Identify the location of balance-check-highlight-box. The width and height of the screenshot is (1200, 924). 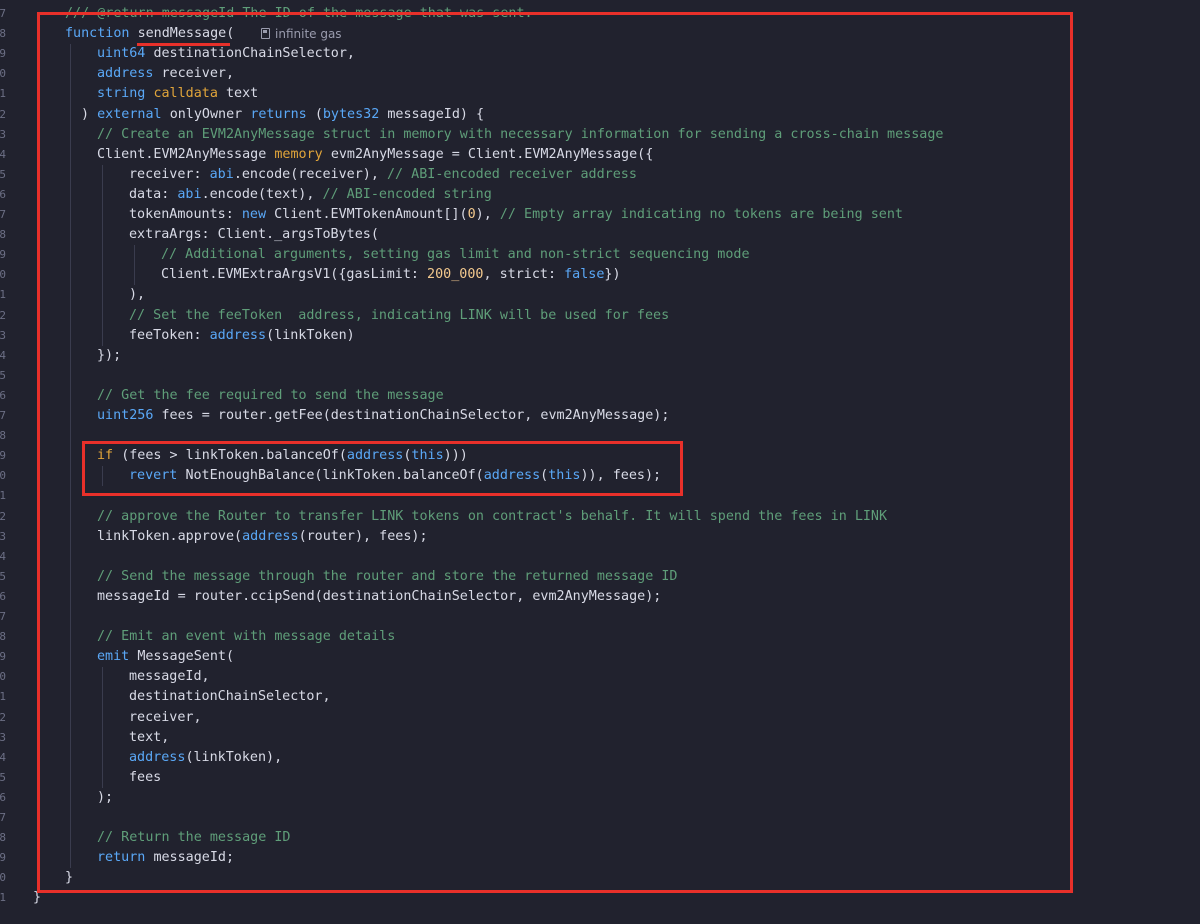
(382, 468).